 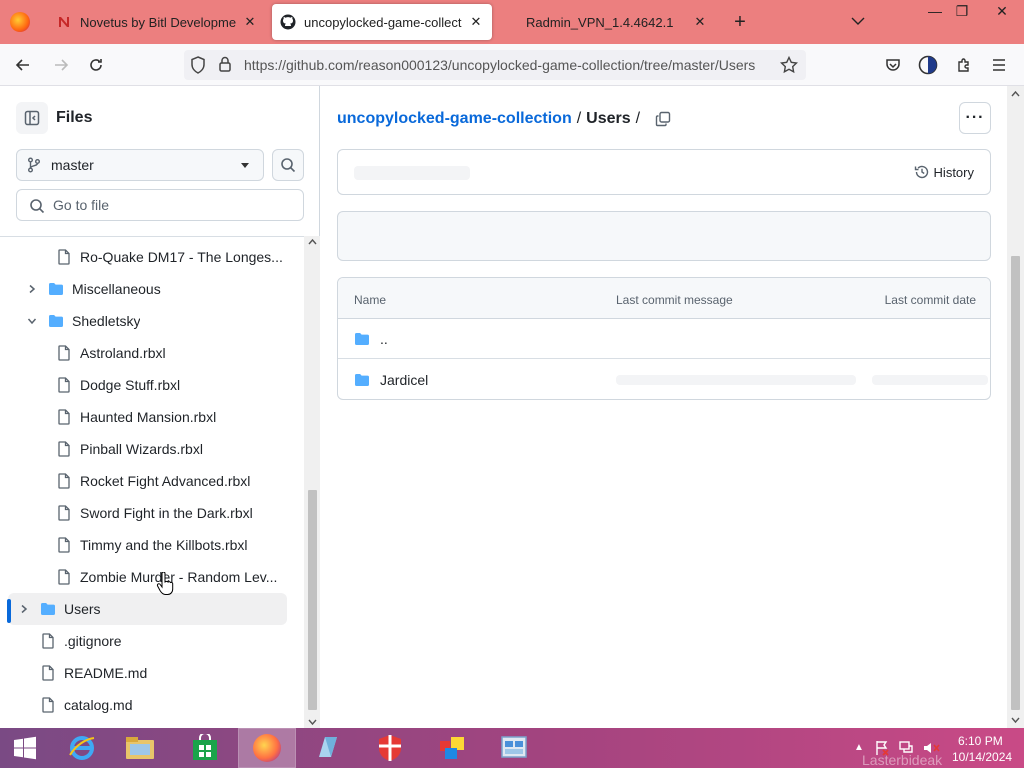 I want to click on tree-file: Pinball Wizards.rbxl, so click(x=176, y=449).